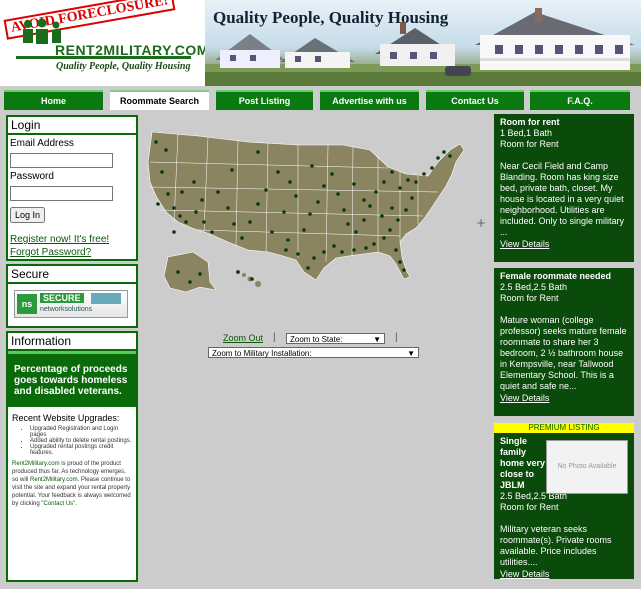 The image size is (641, 589). Describe the element at coordinates (243, 338) in the screenshot. I see `zoom-out-link: Zoom Out` at that location.